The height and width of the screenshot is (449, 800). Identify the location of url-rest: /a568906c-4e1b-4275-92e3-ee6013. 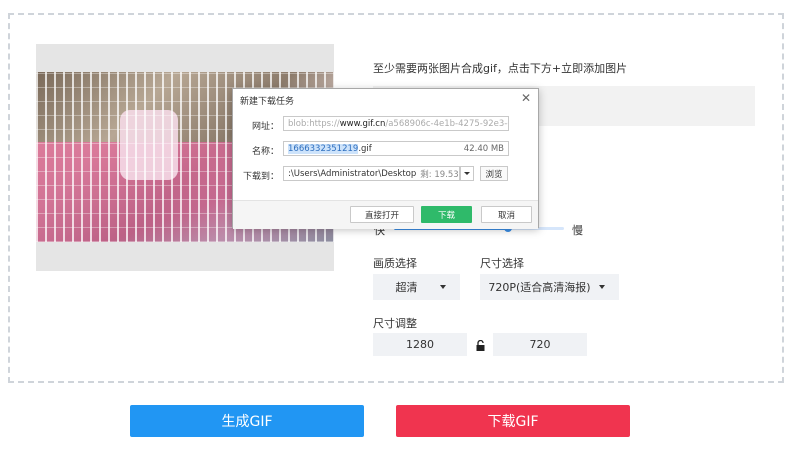
(446, 123).